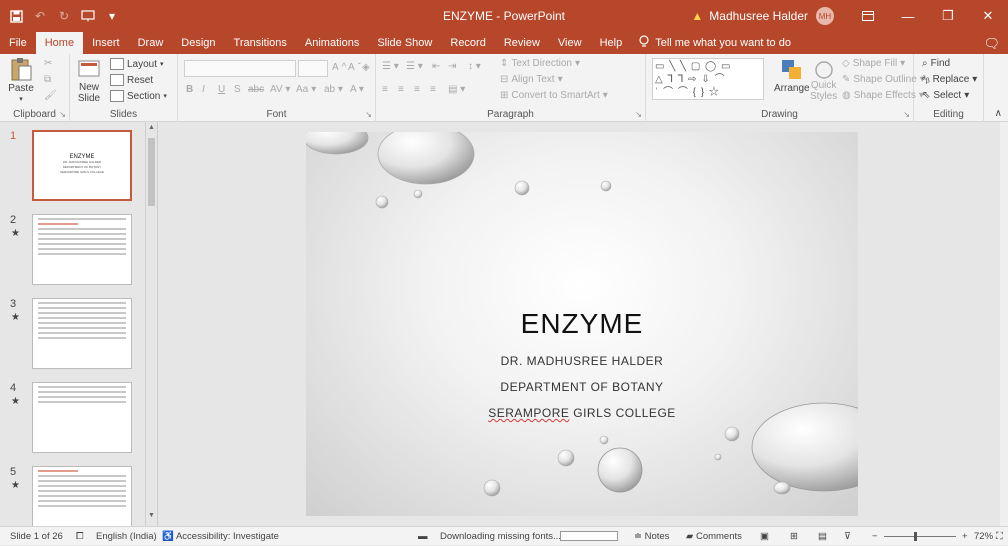 The width and height of the screenshot is (1008, 546). What do you see at coordinates (965, 536) in the screenshot?
I see `zoom-in-button: +` at bounding box center [965, 536].